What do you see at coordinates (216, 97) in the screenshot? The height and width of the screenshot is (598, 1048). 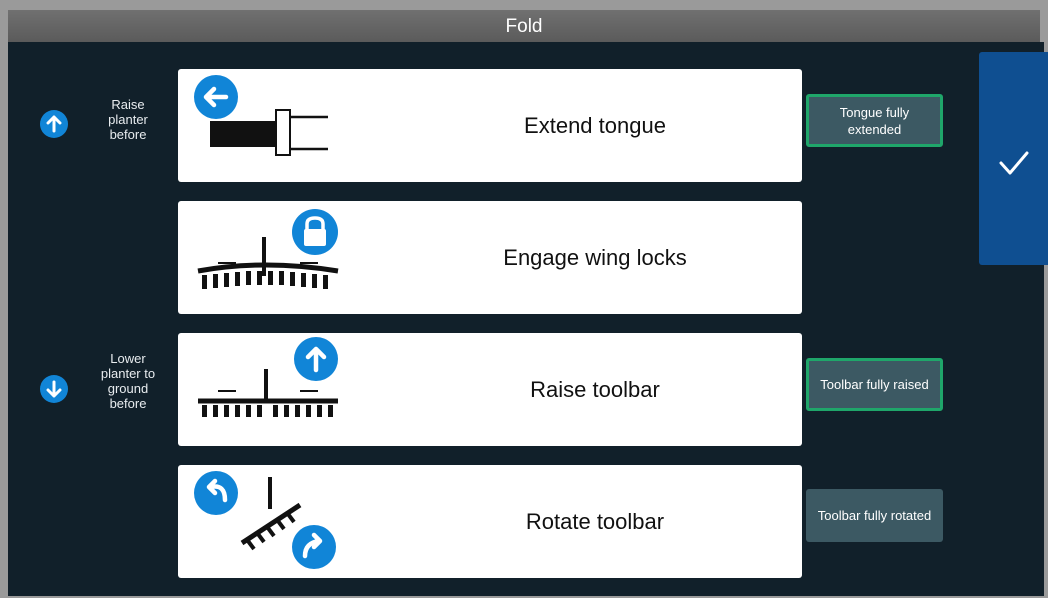 I see `arrow-left-icon` at bounding box center [216, 97].